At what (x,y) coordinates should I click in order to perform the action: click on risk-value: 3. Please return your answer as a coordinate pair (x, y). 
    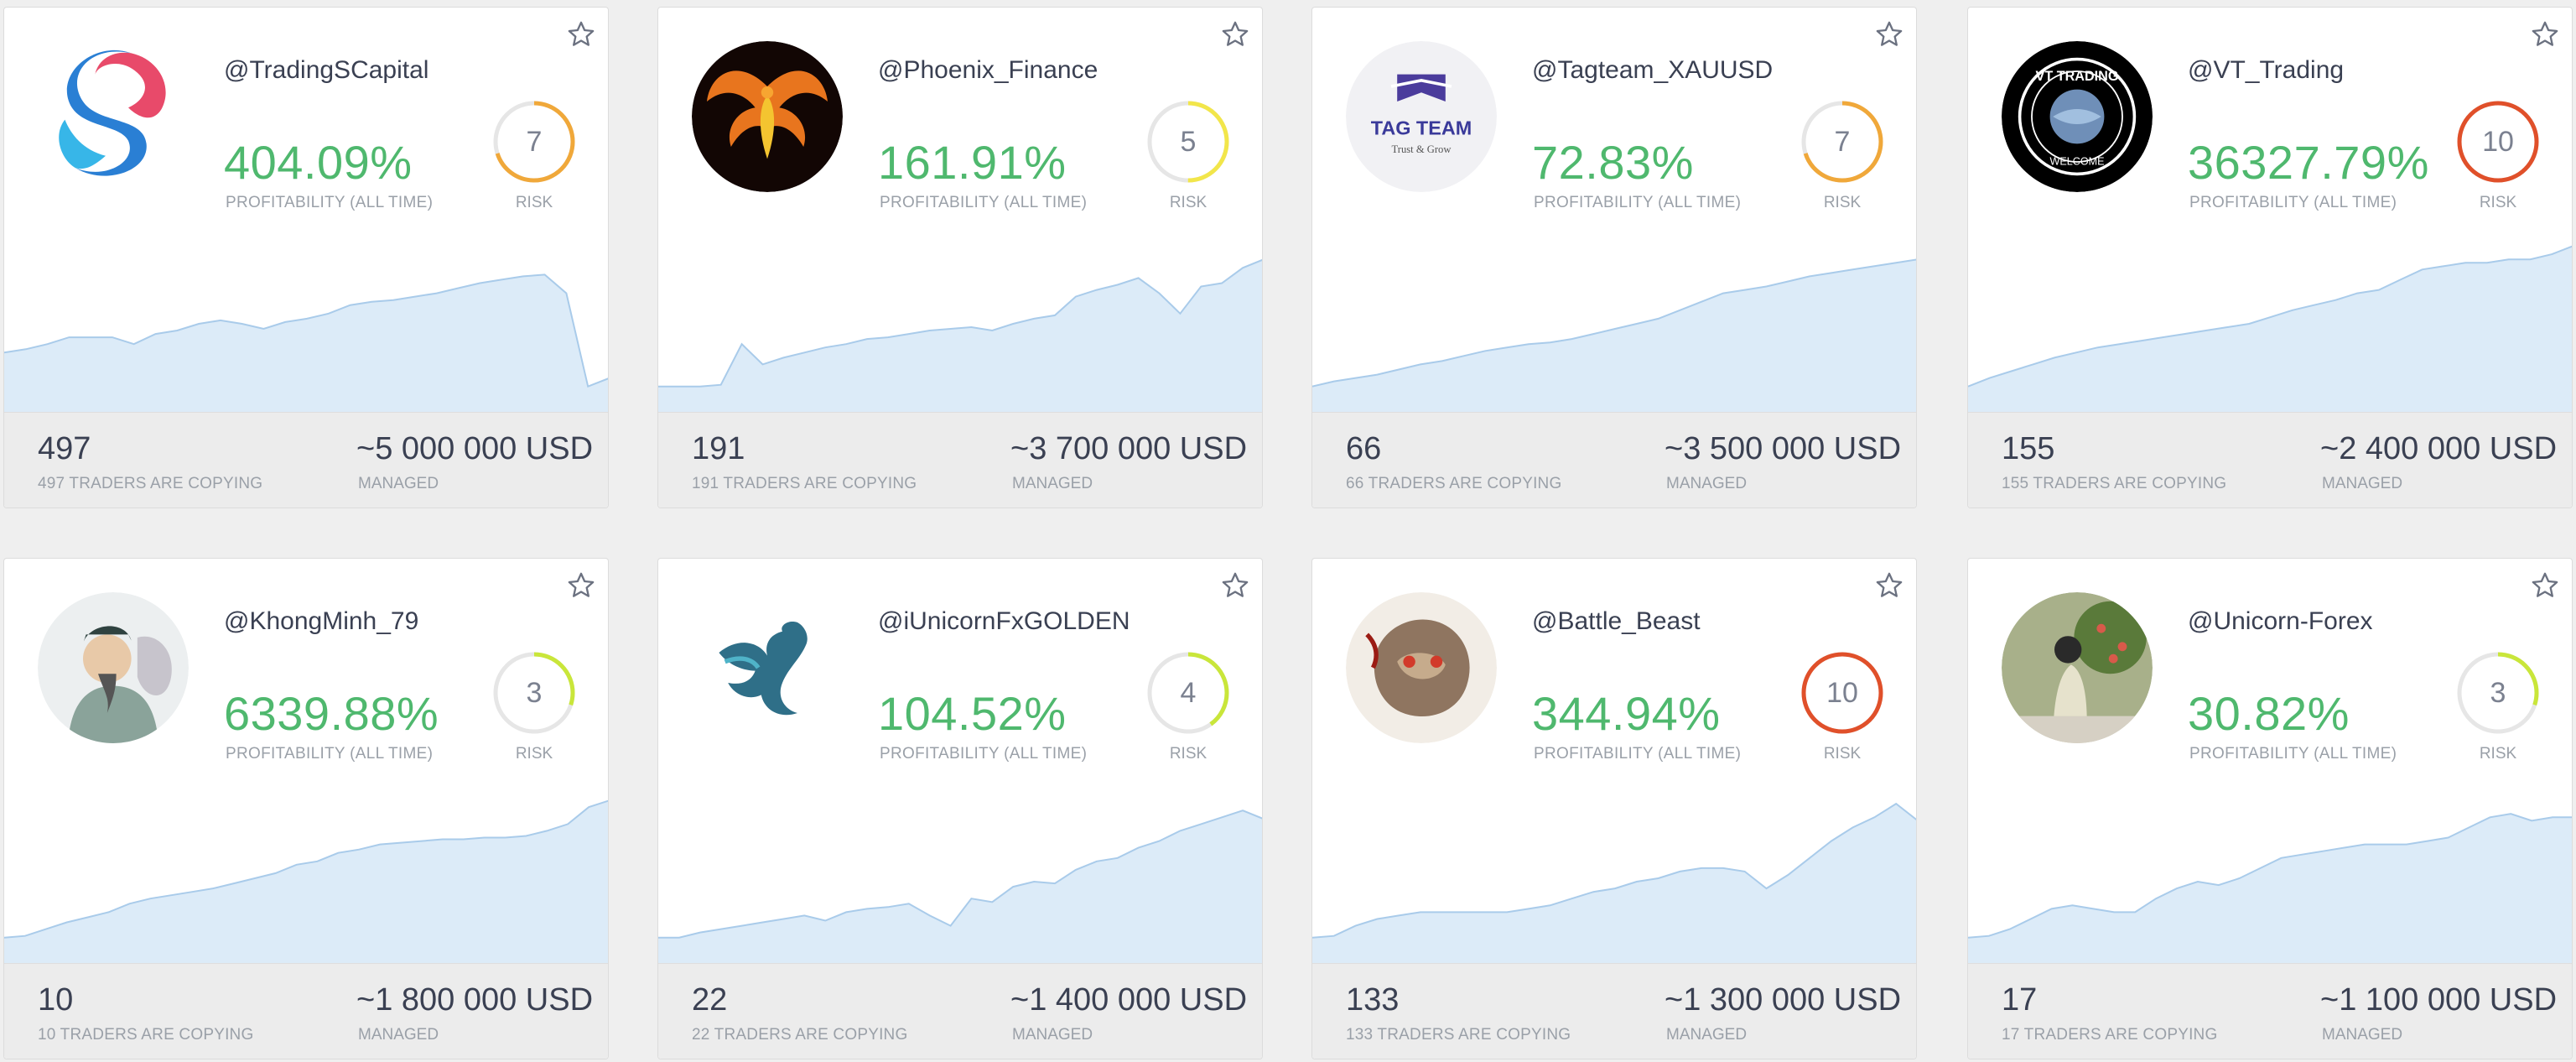
    Looking at the image, I should click on (534, 693).